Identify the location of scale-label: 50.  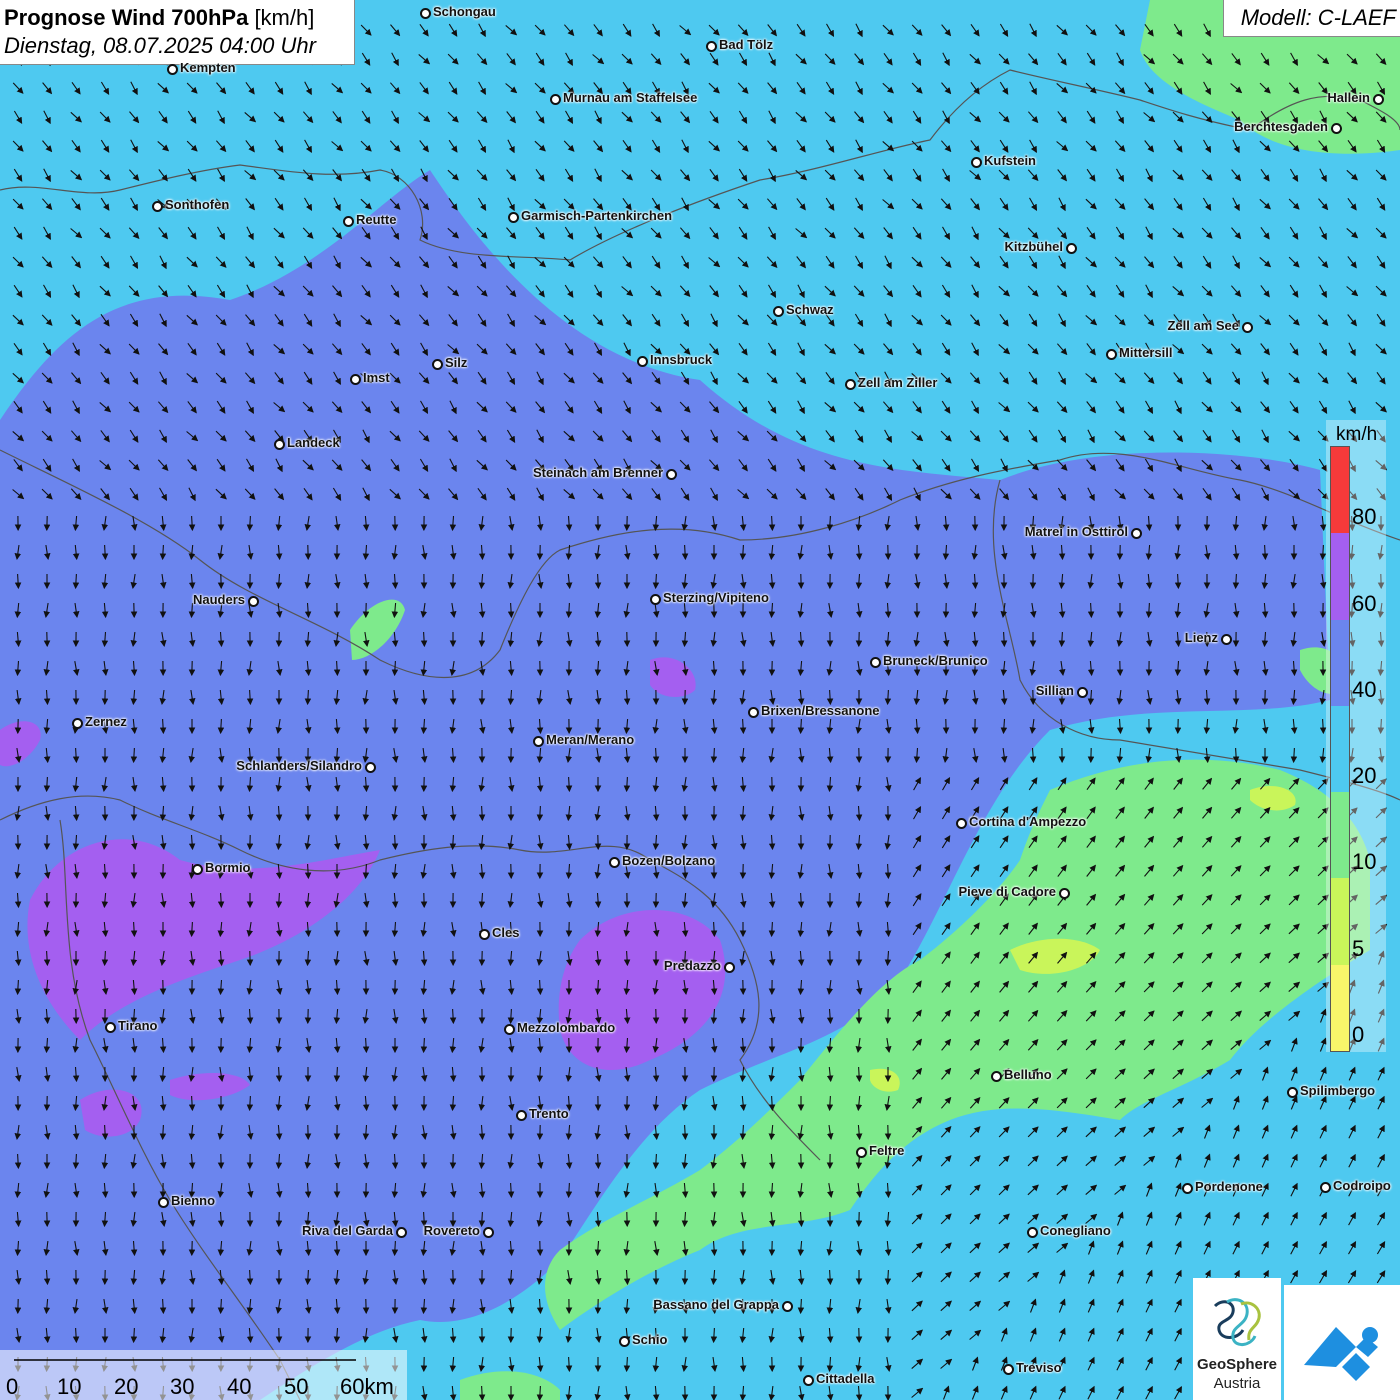
(296, 1386).